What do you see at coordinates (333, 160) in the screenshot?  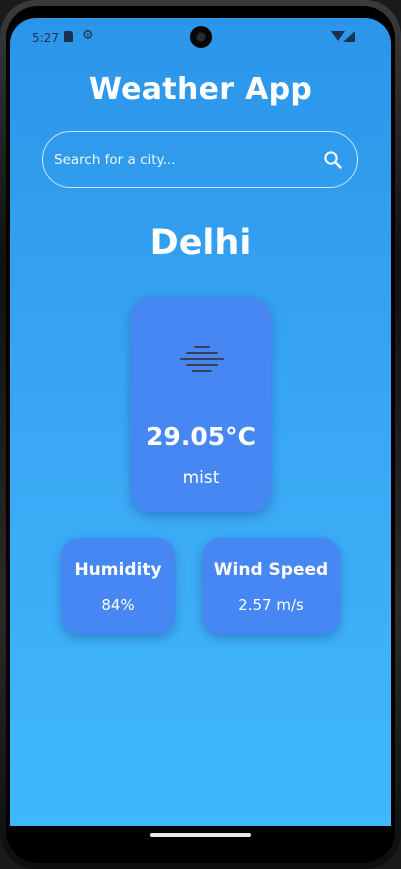 I see `search-icon` at bounding box center [333, 160].